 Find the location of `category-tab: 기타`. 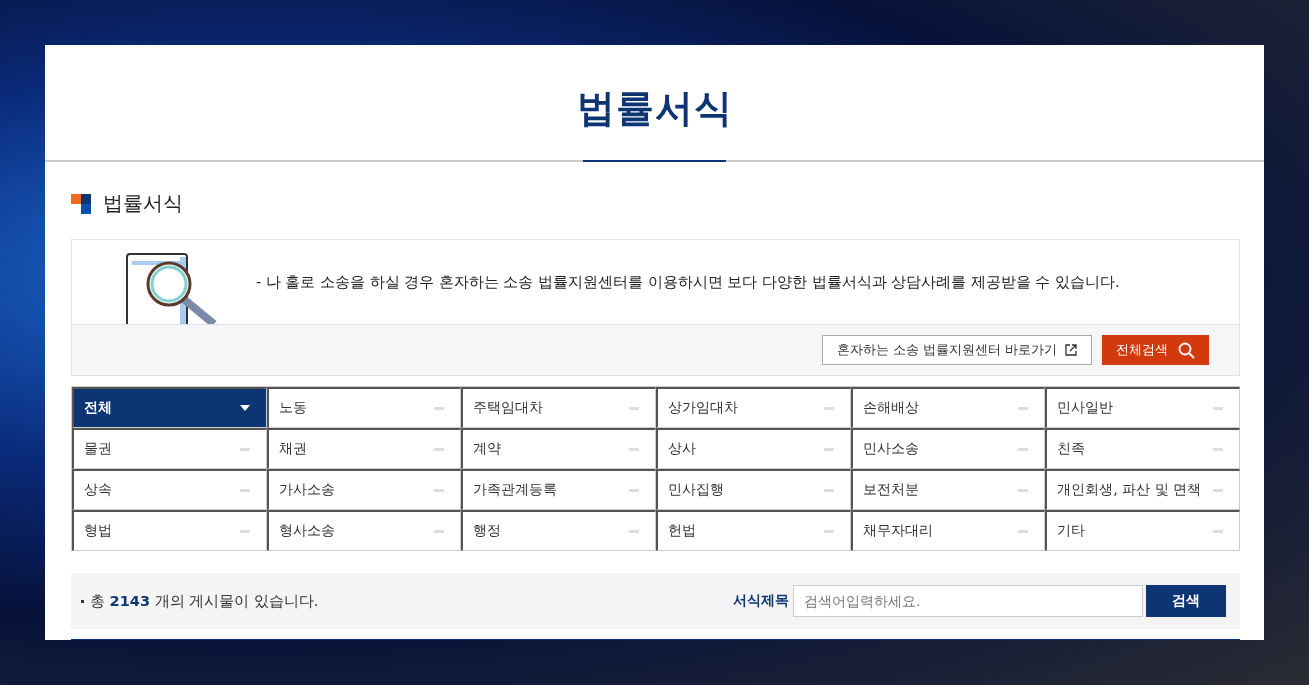

category-tab: 기타 is located at coordinates (1142, 530).